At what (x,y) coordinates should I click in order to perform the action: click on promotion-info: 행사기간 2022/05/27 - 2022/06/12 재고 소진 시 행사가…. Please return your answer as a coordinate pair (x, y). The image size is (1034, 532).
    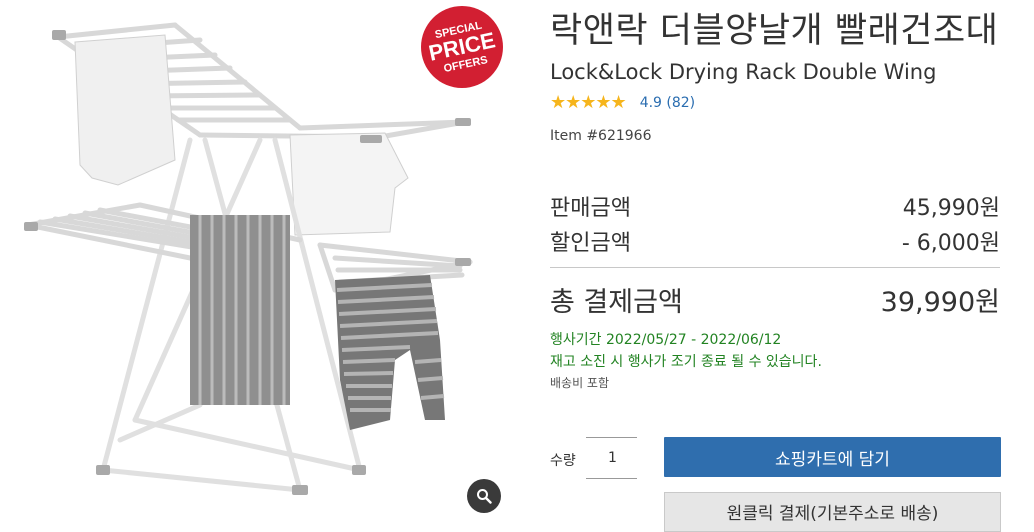
    Looking at the image, I should click on (686, 351).